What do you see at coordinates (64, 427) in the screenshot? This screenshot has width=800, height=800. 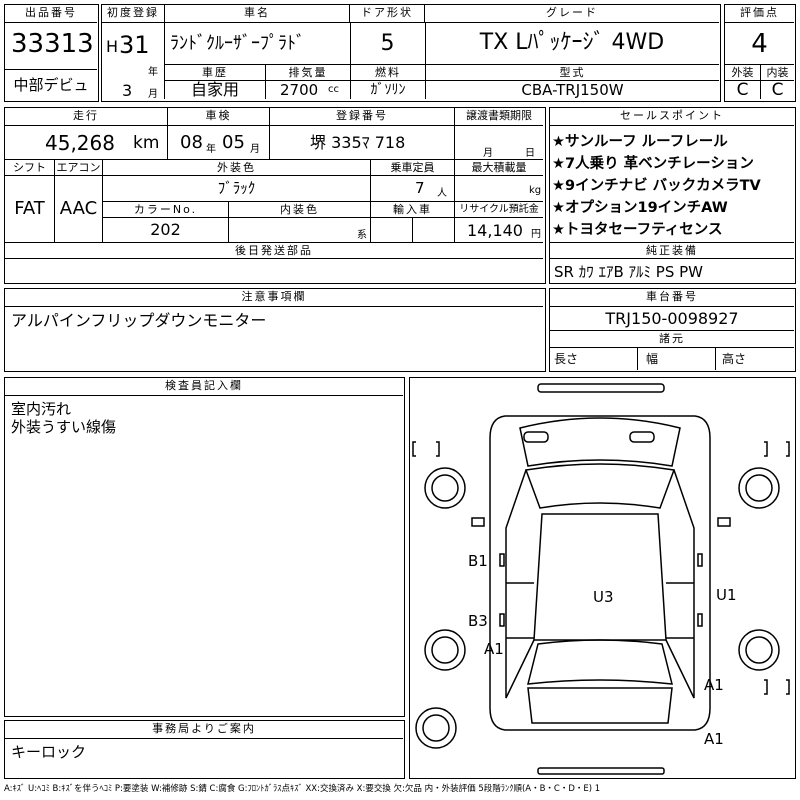 I see `inspector-line: 外装うすい線傷` at bounding box center [64, 427].